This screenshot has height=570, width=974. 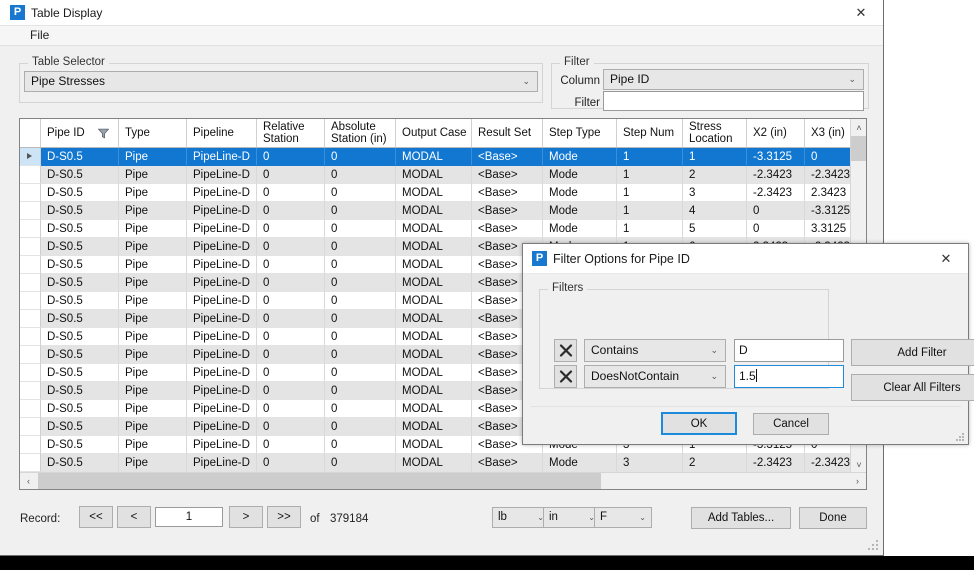 I want to click on table-cell: <Base>, so click(x=507, y=211).